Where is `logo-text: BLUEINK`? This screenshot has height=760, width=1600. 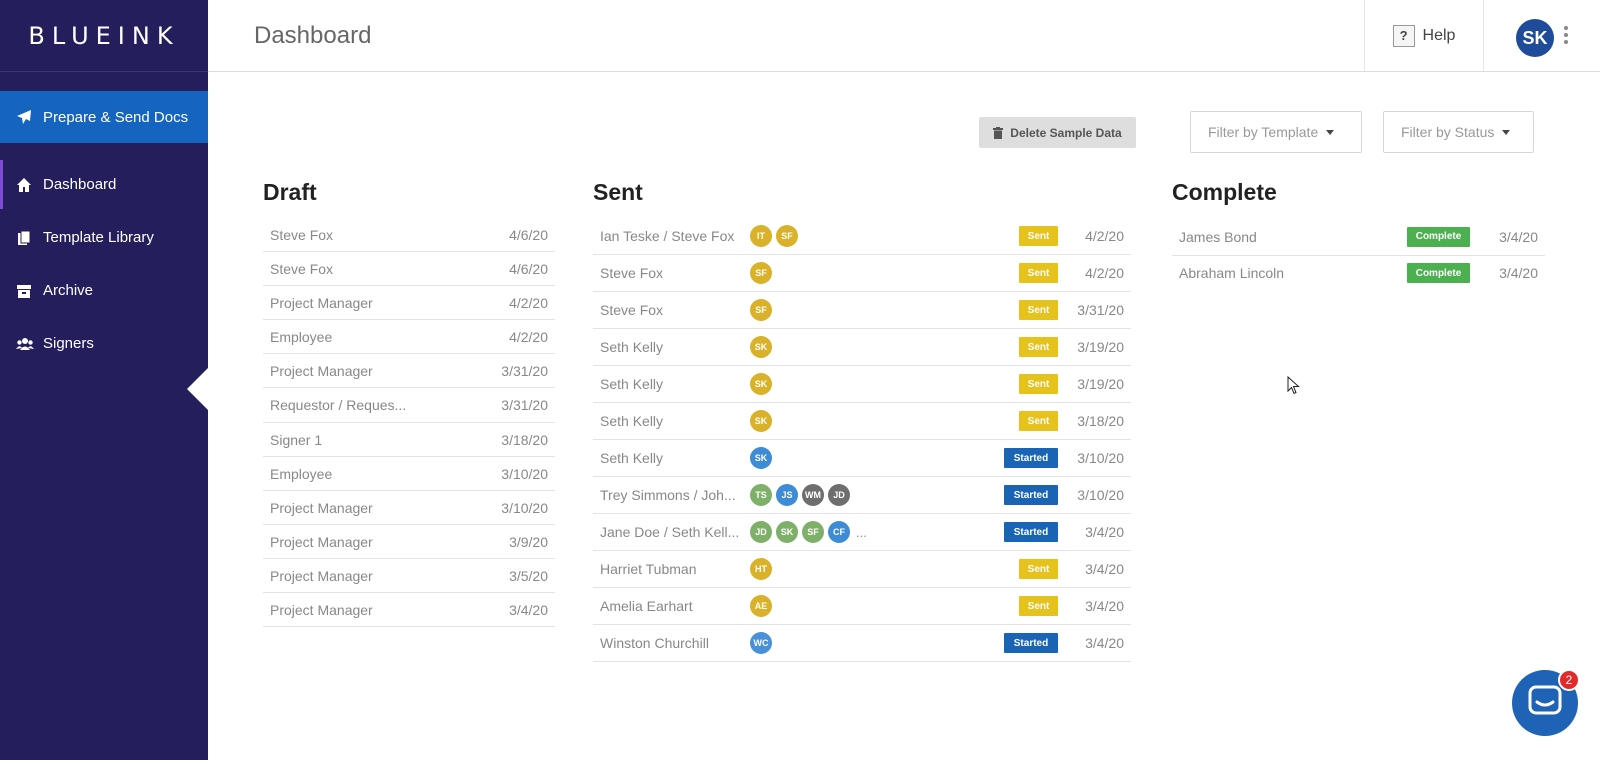 logo-text: BLUEINK is located at coordinates (104, 35).